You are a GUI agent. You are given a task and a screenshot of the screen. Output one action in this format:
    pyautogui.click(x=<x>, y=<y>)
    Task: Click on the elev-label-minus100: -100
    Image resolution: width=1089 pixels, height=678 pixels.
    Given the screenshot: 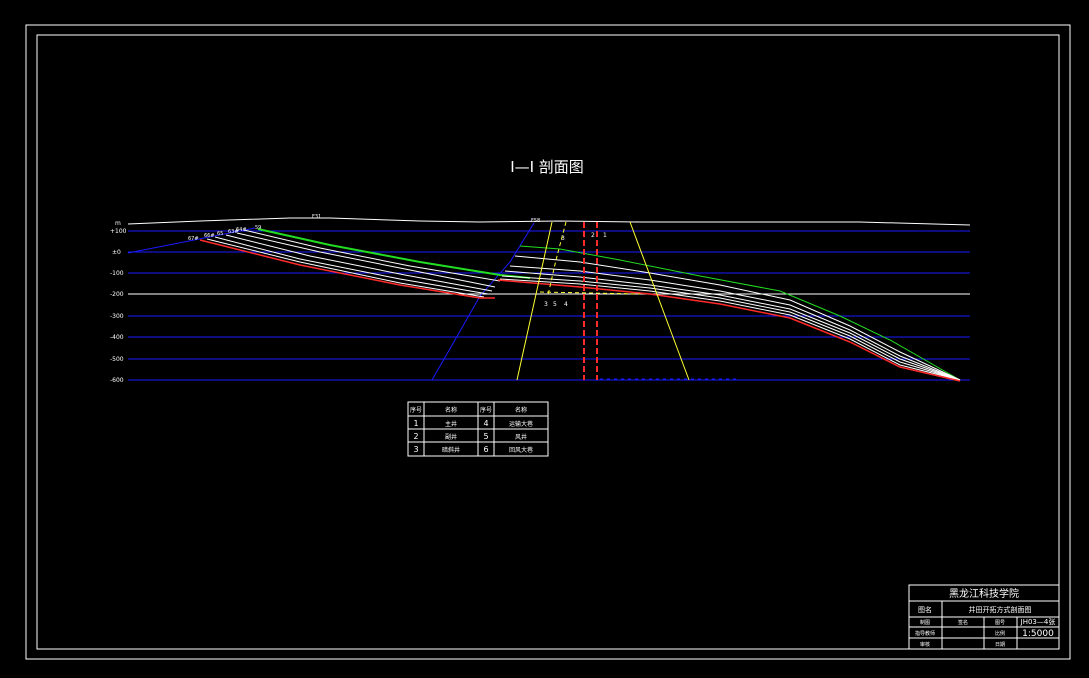 What is the action you would take?
    pyautogui.click(x=117, y=273)
    